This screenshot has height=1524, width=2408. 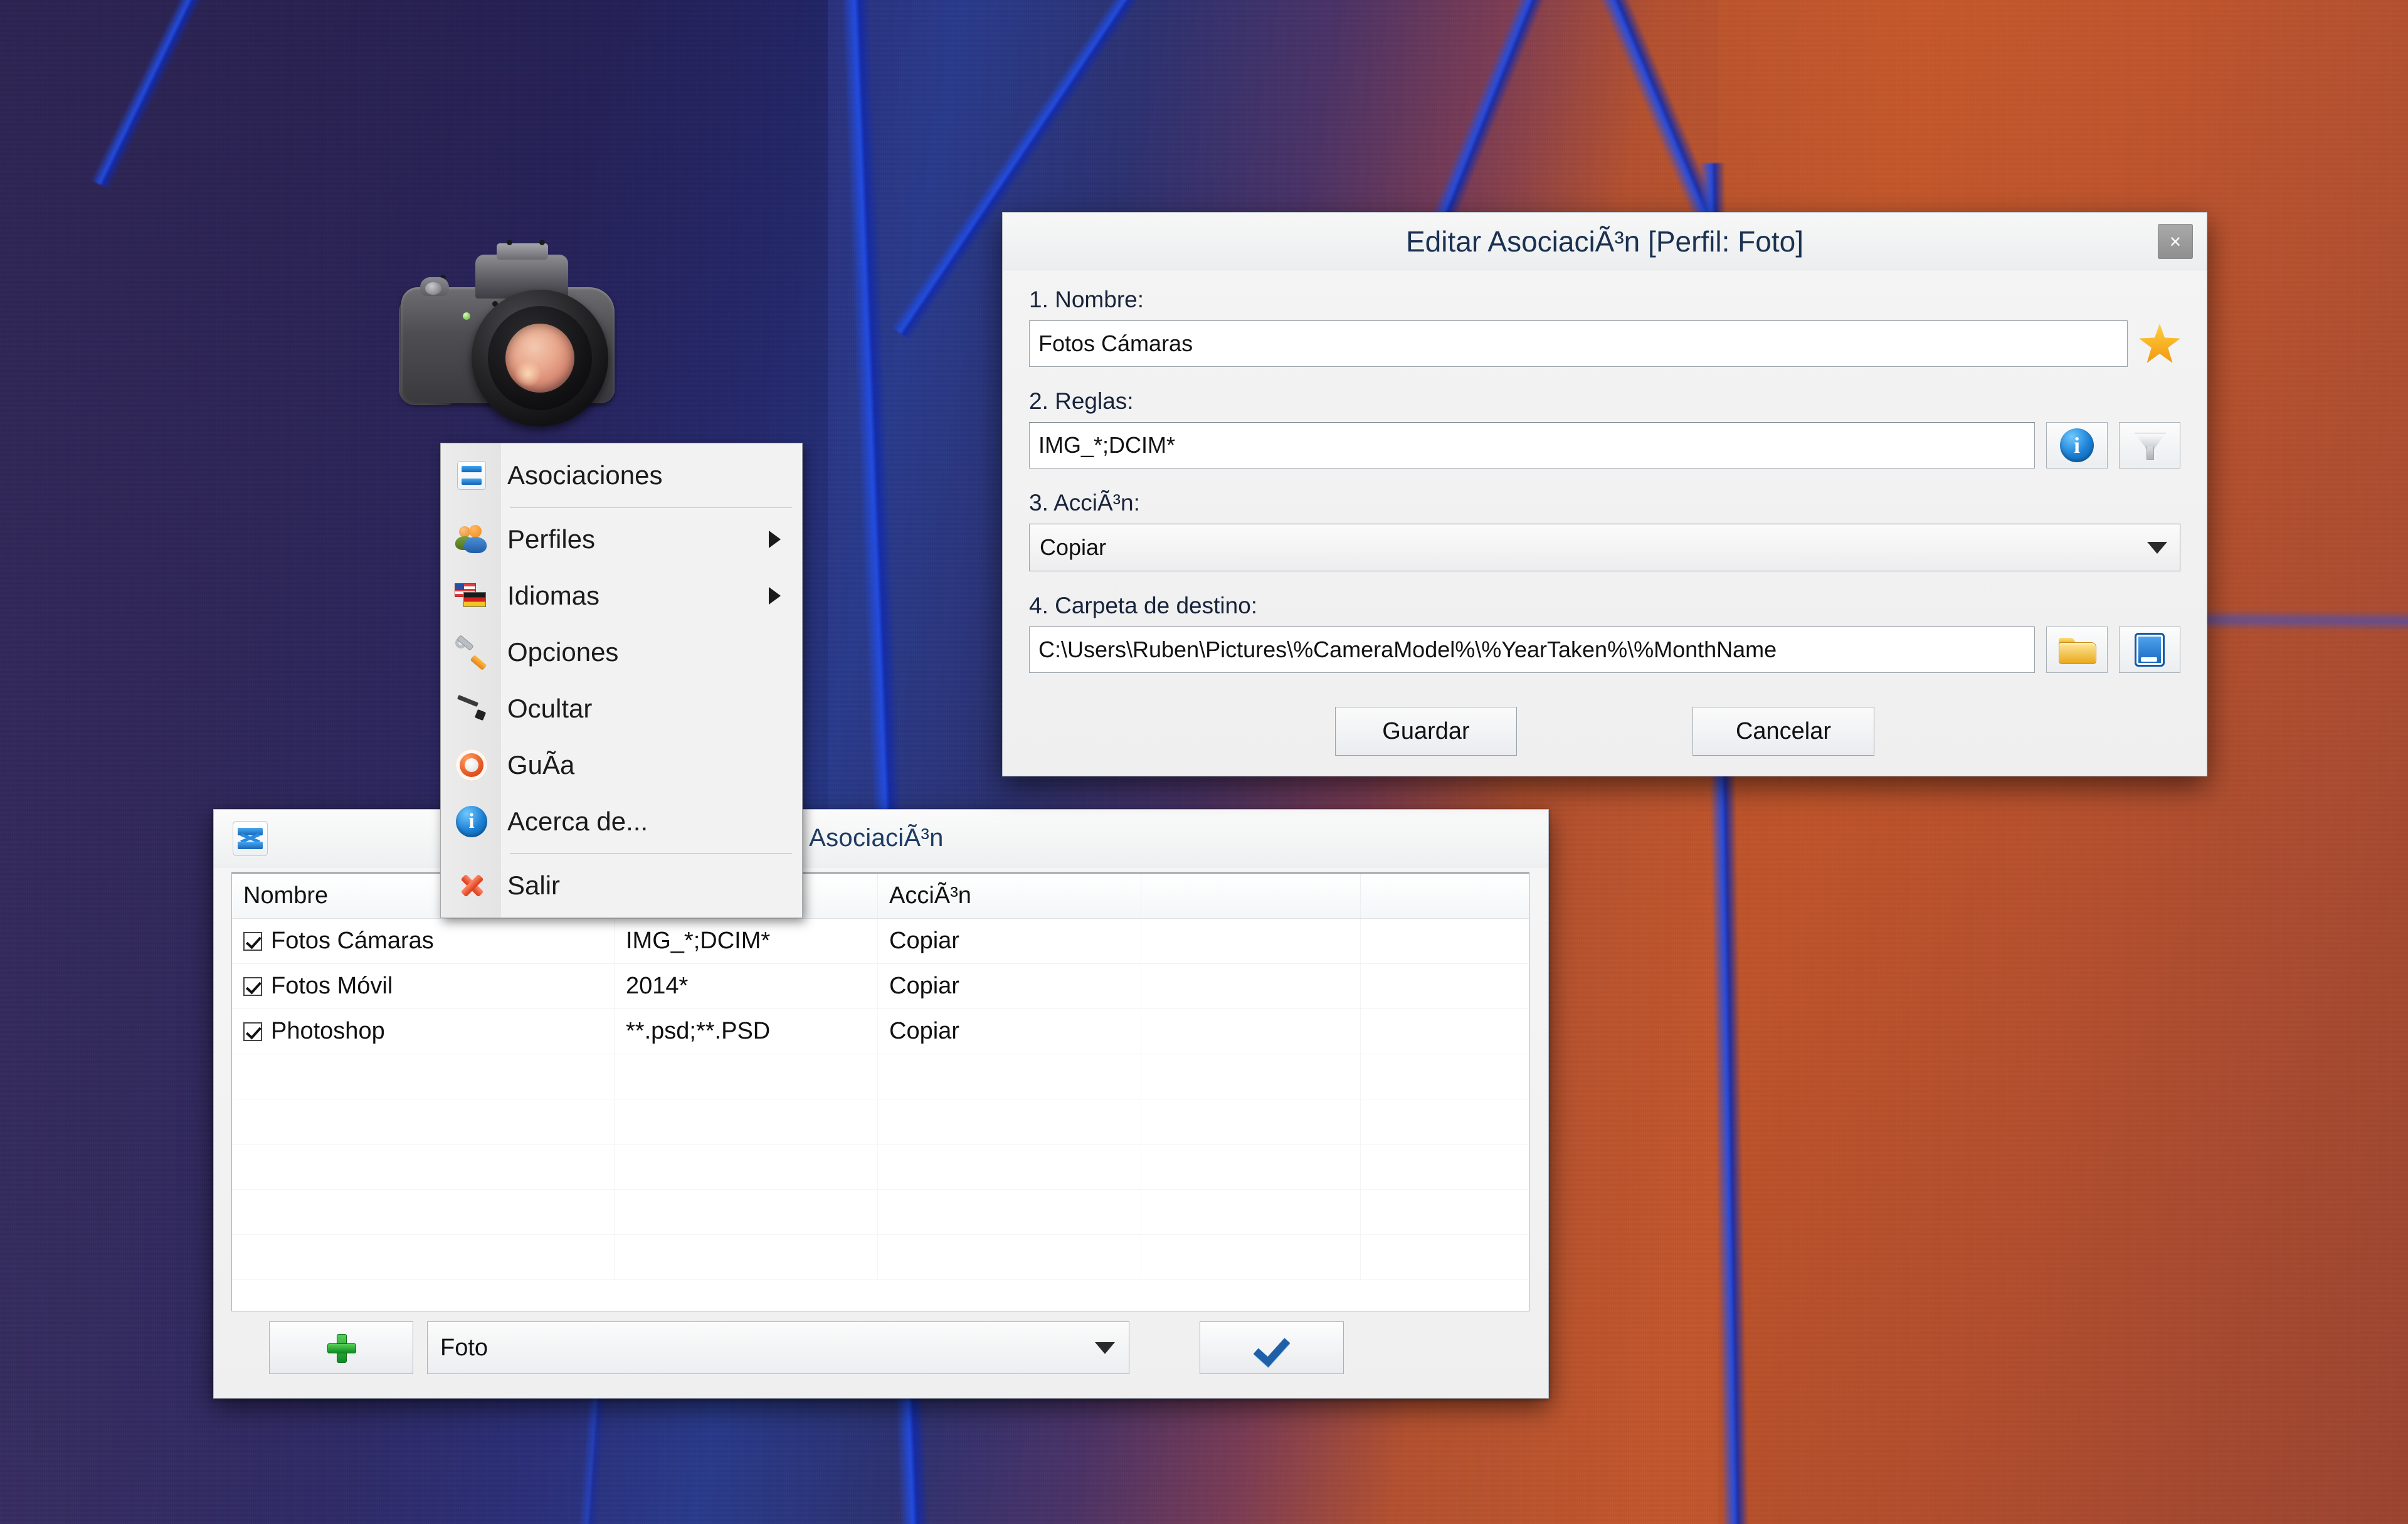 I want to click on menu-item-label: GuÃ­a, so click(x=541, y=765).